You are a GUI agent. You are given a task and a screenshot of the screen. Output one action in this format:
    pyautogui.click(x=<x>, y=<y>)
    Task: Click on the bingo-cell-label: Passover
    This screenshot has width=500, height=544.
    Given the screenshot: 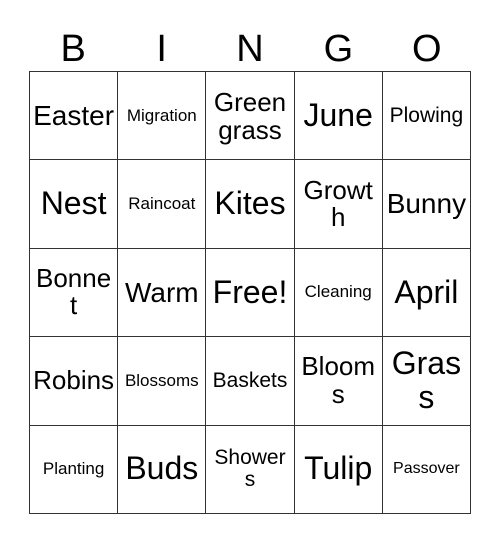 What is the action you would take?
    pyautogui.click(x=426, y=468)
    